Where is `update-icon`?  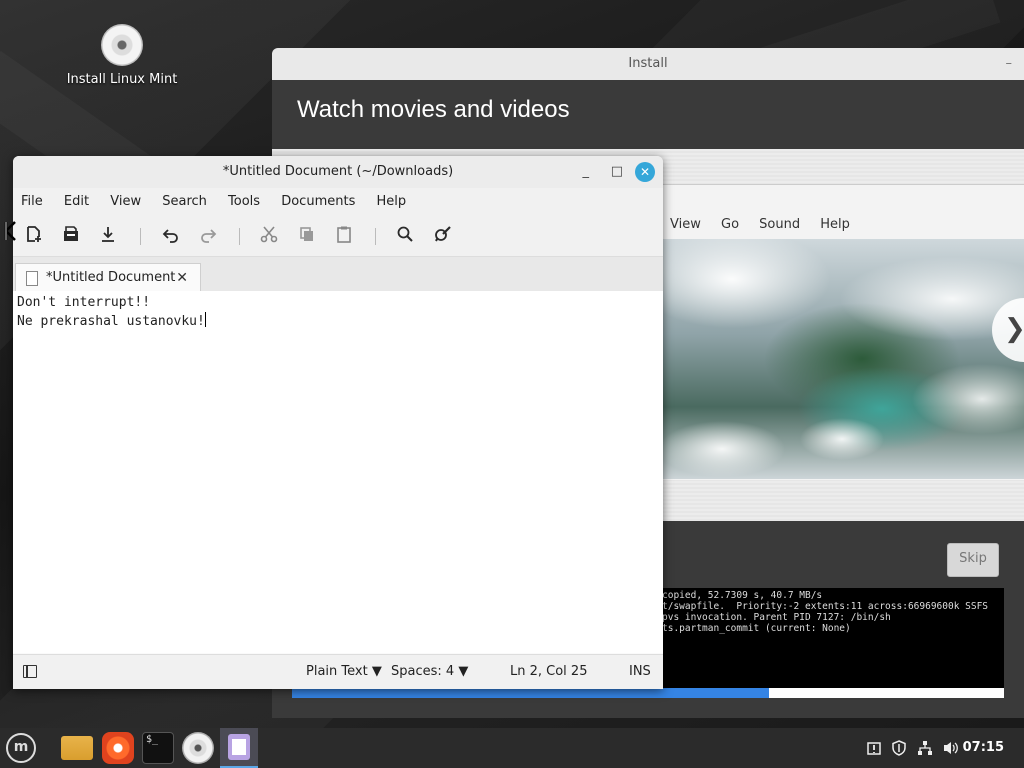
update-icon is located at coordinates (874, 748).